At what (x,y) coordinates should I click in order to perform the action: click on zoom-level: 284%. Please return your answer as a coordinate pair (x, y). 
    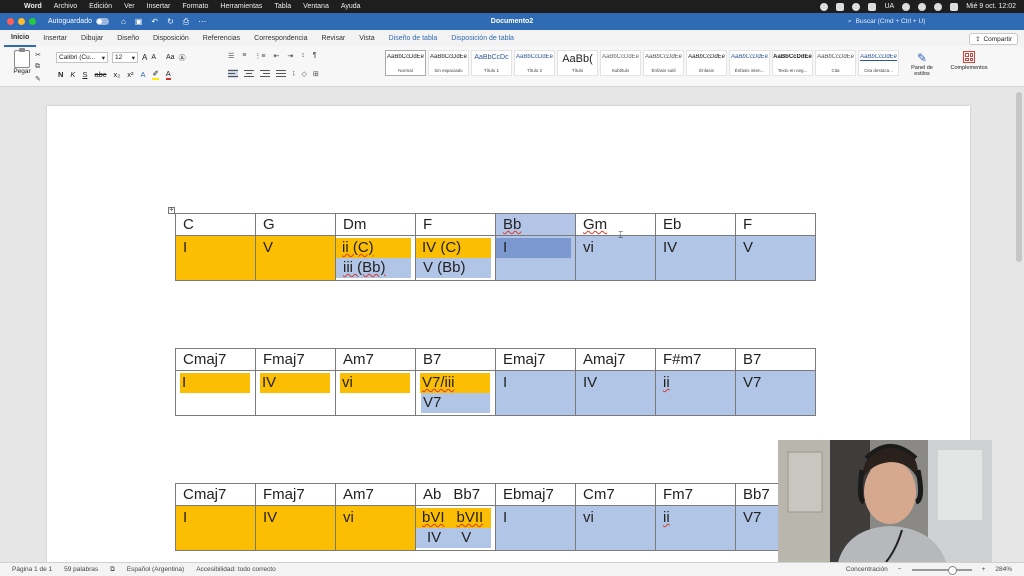
    Looking at the image, I should click on (1003, 569).